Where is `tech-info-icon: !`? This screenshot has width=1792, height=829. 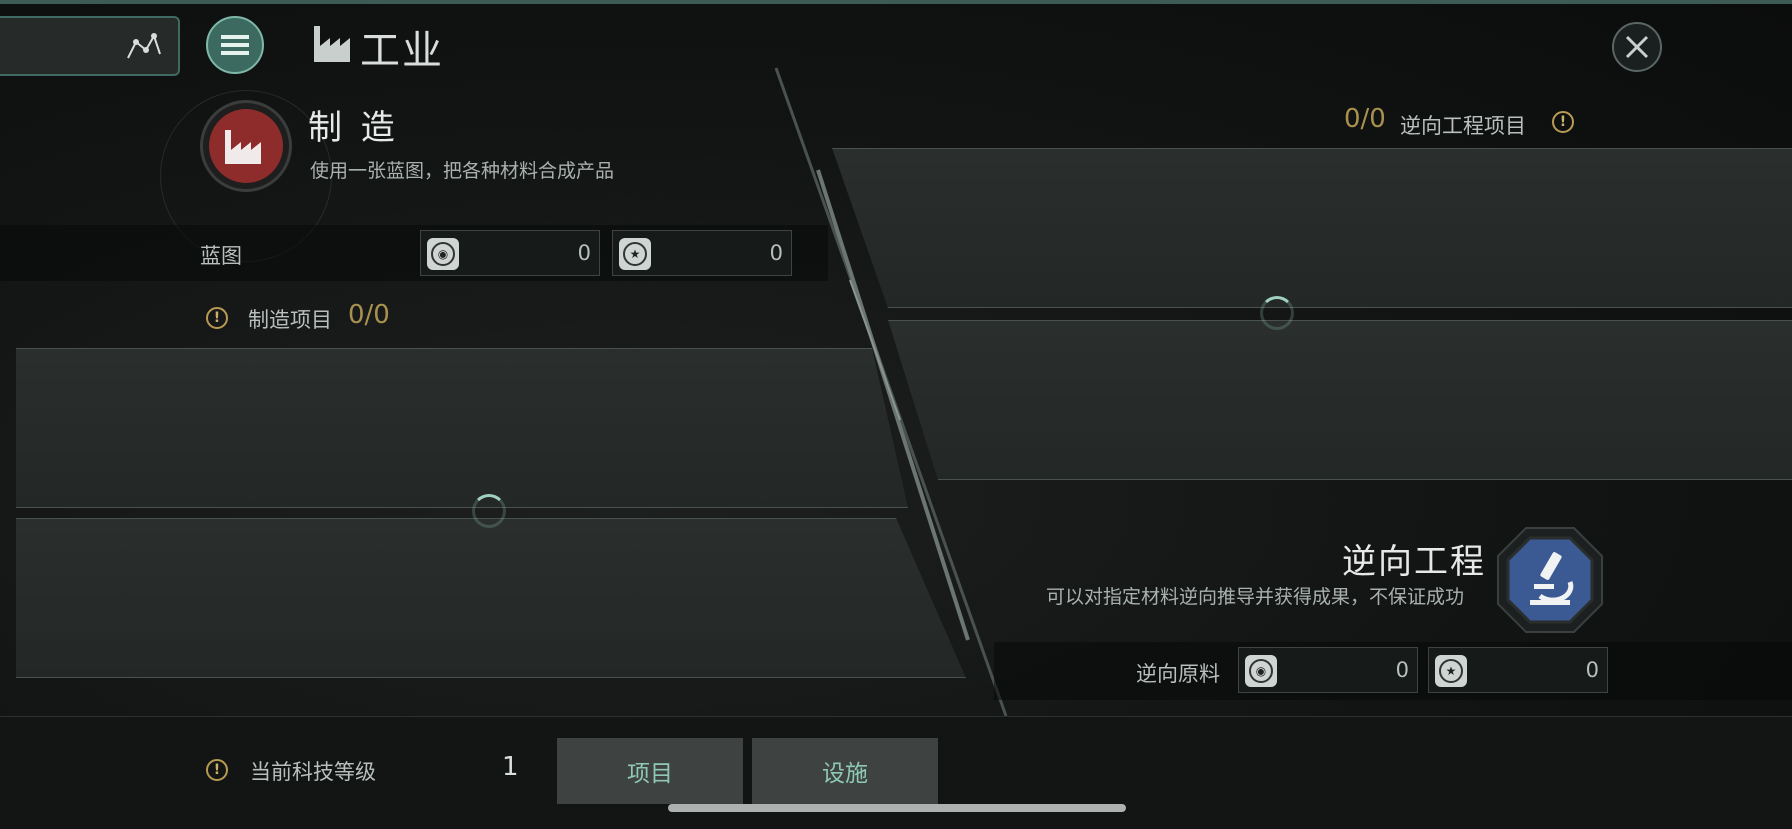 tech-info-icon: ! is located at coordinates (217, 770).